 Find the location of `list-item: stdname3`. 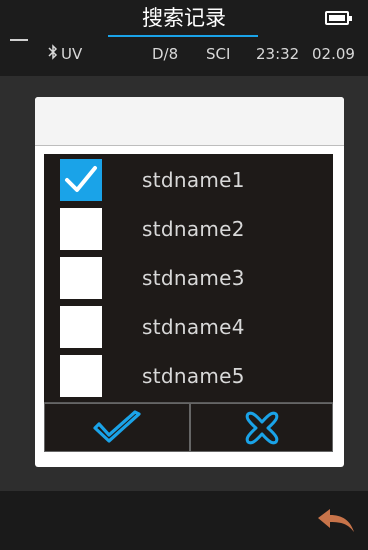

list-item: stdname3 is located at coordinates (188, 278).